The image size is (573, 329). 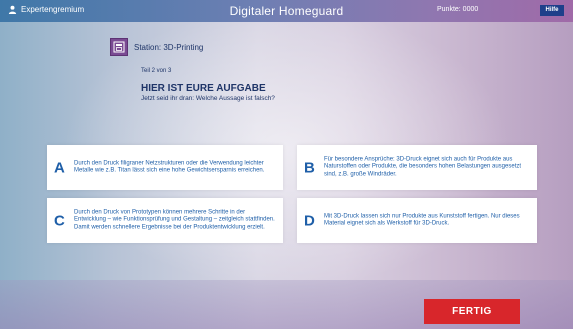 I want to click on app-title: Digitaler Homeguard, so click(x=286, y=11).